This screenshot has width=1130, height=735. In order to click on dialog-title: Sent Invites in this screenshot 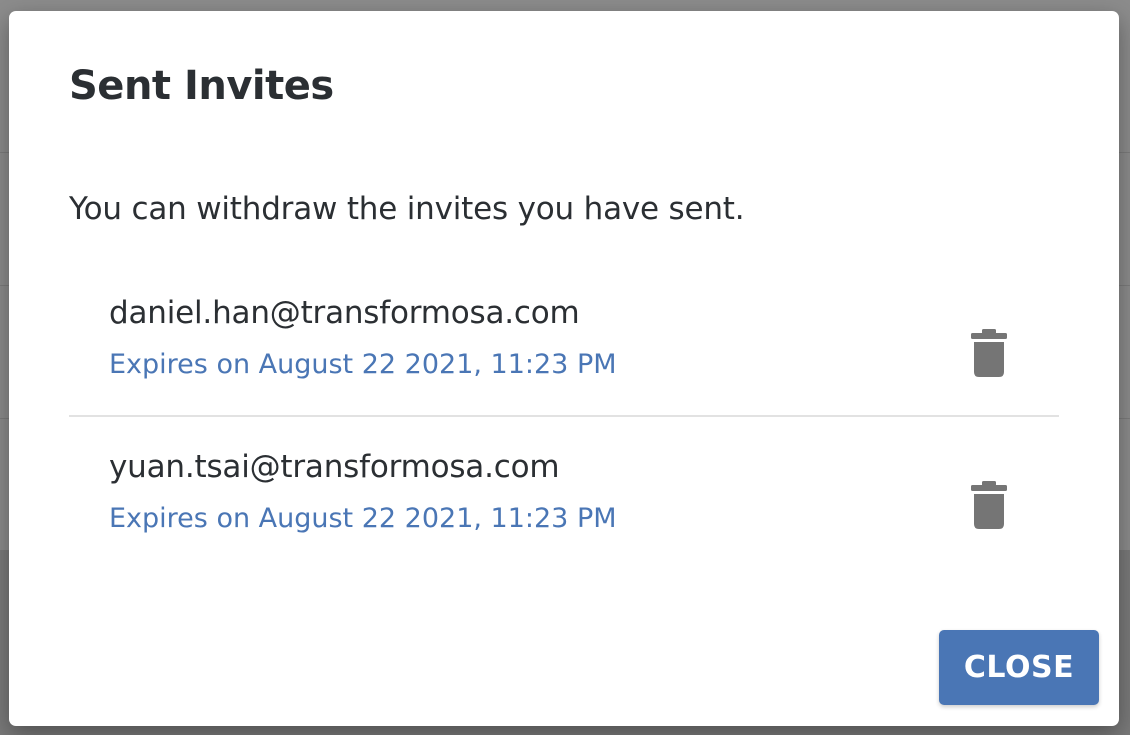, I will do `click(201, 86)`.